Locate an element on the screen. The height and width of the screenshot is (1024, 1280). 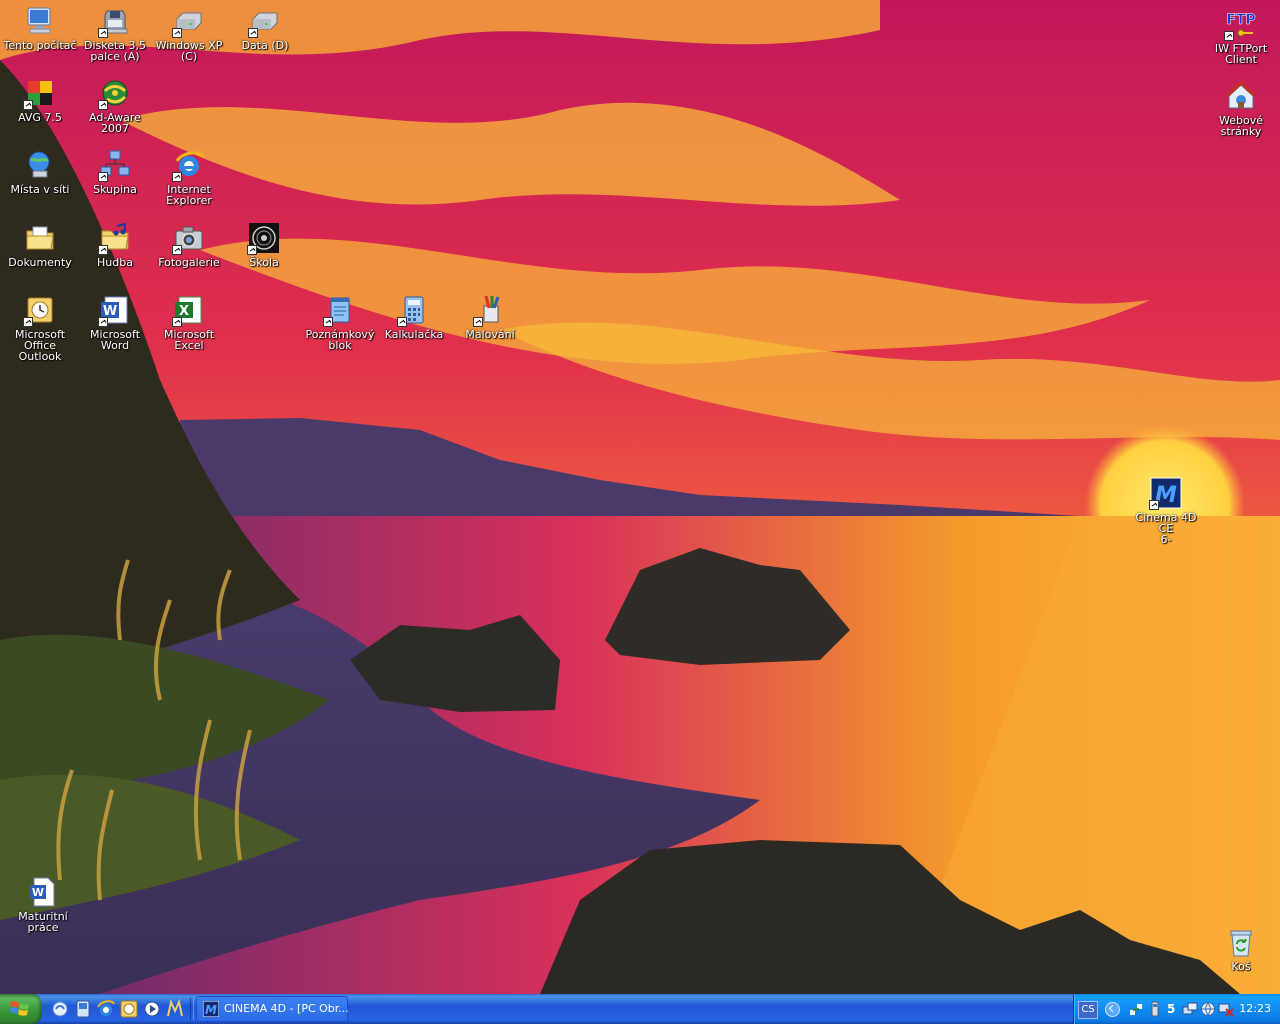
usb-device-icon is located at coordinates (1155, 1009).